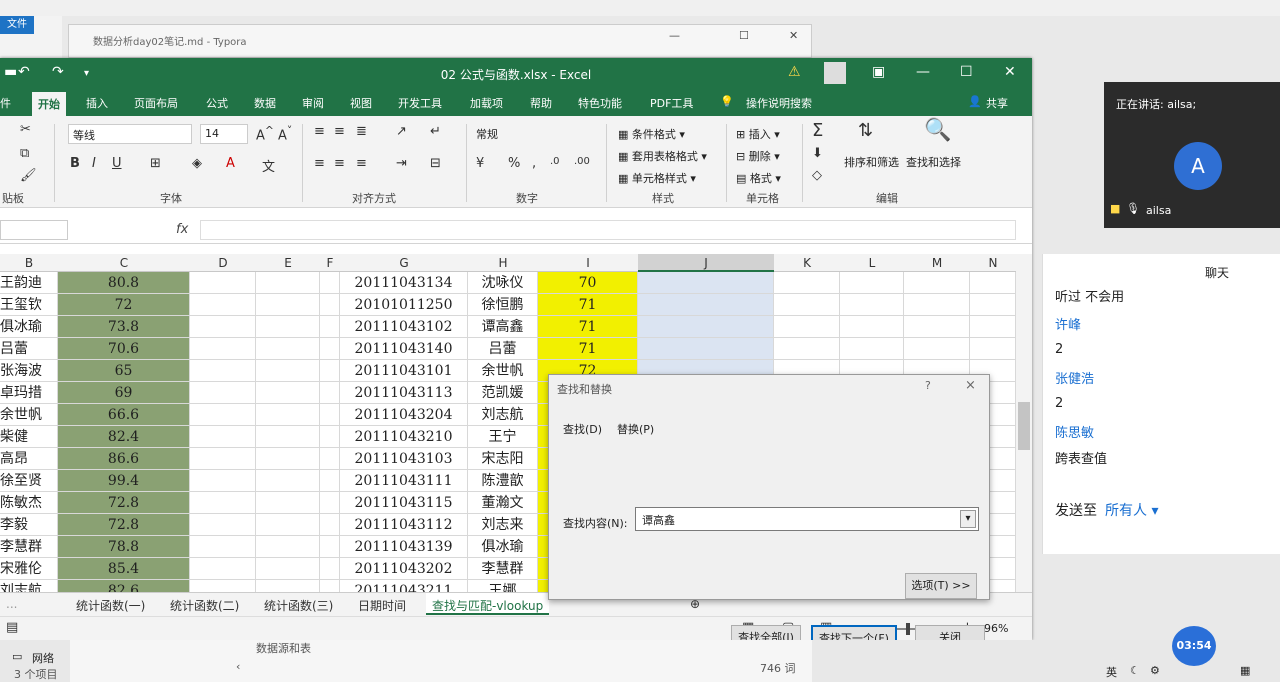 The width and height of the screenshot is (1280, 682). I want to click on tab-addins: 加载项, so click(486, 103).